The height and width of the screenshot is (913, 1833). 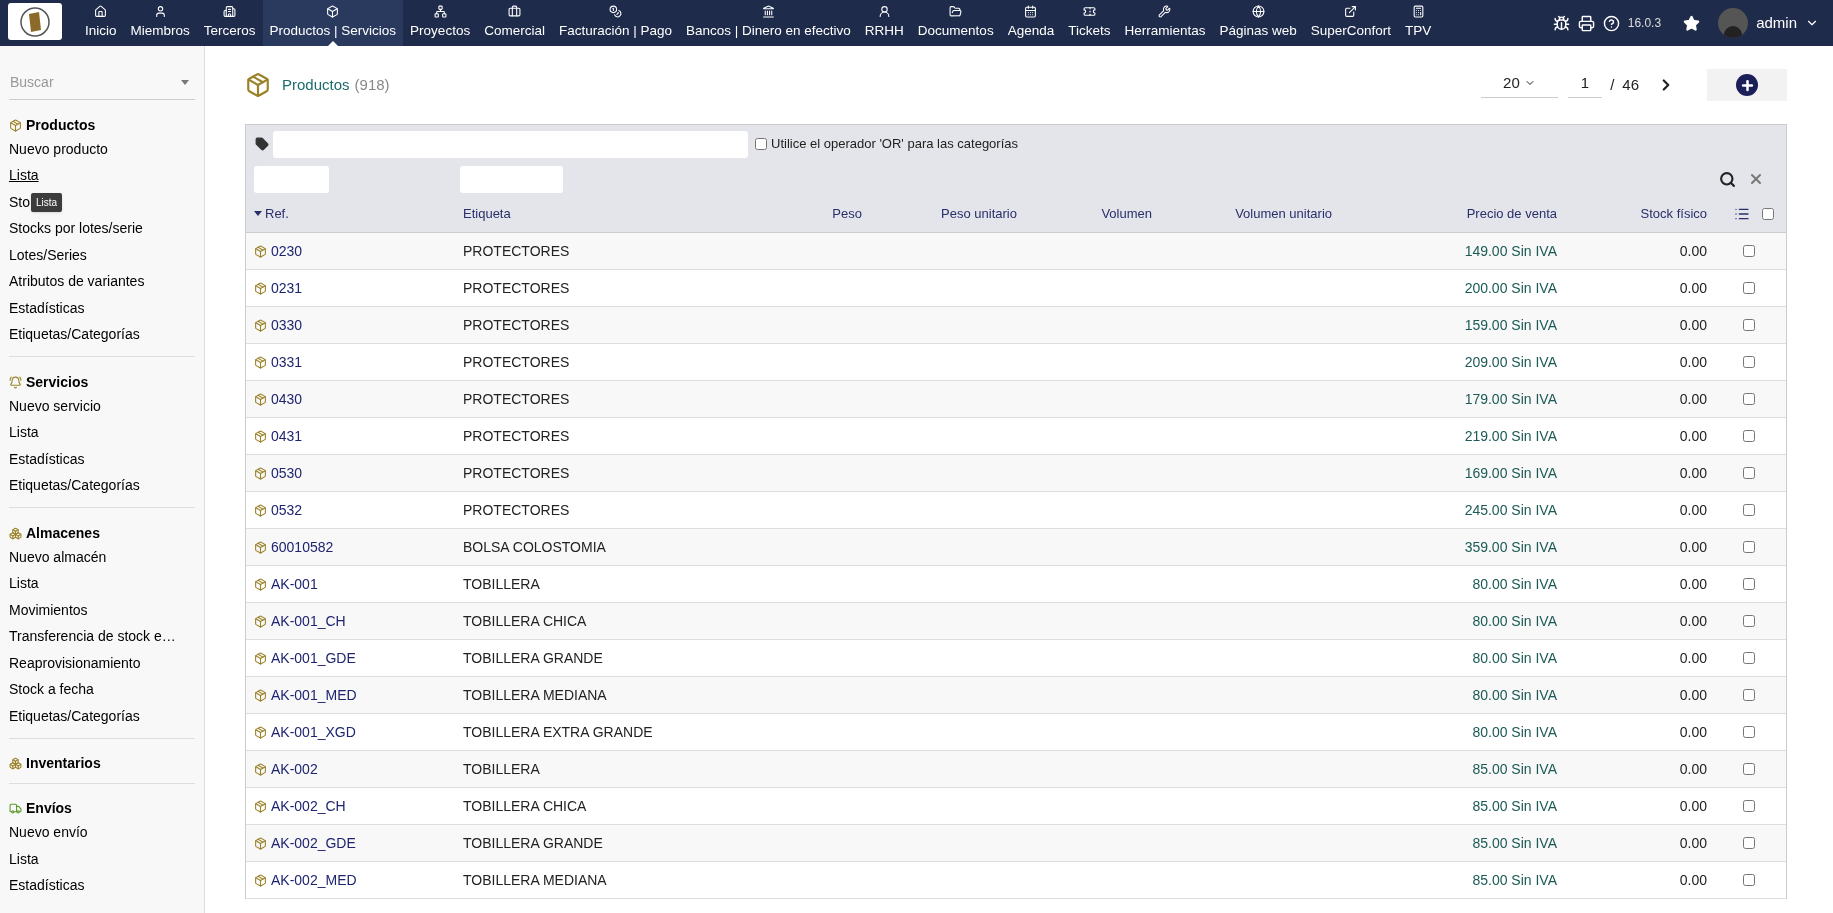 I want to click on column-header: Stock físico, so click(x=1673, y=213).